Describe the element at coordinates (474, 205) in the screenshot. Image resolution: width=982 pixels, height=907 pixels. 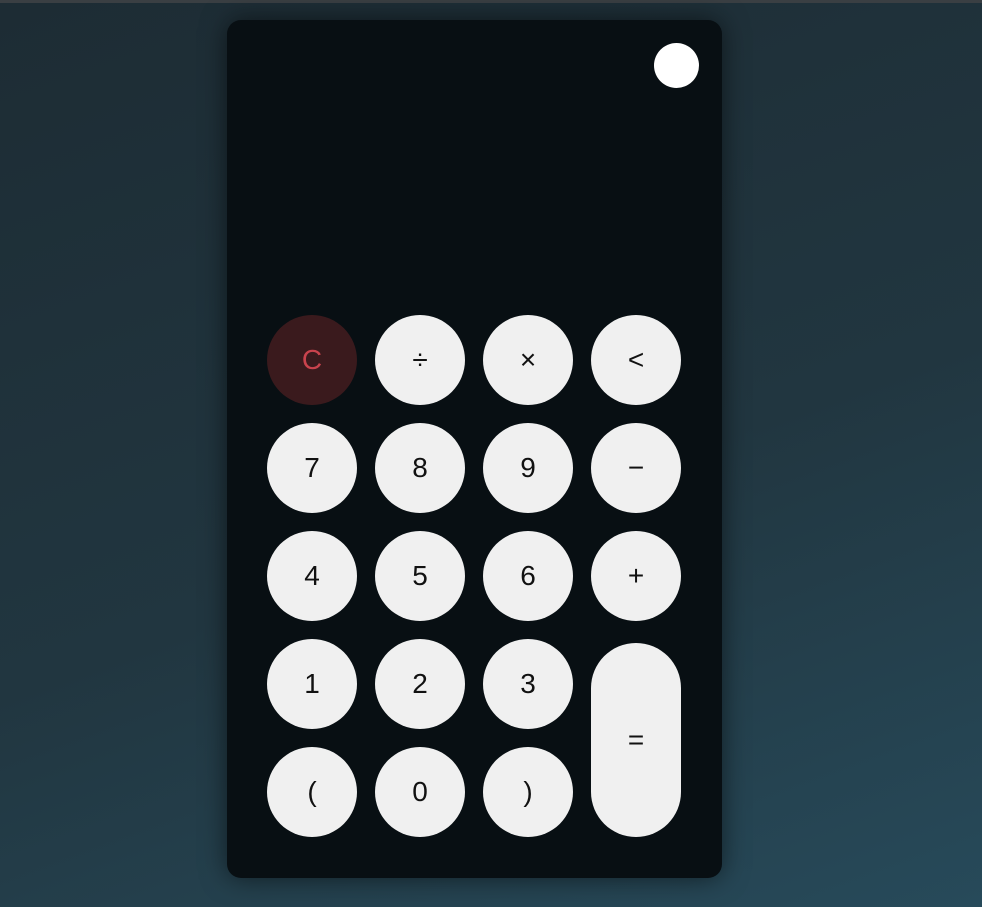
I see `calculator-display` at that location.